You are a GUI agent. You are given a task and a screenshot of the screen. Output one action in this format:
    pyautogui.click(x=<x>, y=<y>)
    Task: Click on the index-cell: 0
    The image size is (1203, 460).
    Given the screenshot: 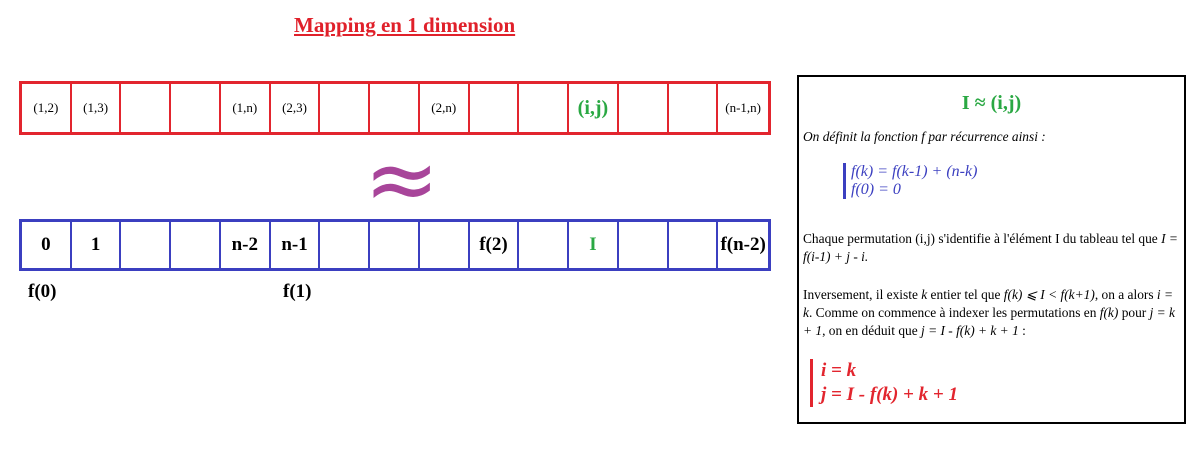 What is the action you would take?
    pyautogui.click(x=47, y=245)
    